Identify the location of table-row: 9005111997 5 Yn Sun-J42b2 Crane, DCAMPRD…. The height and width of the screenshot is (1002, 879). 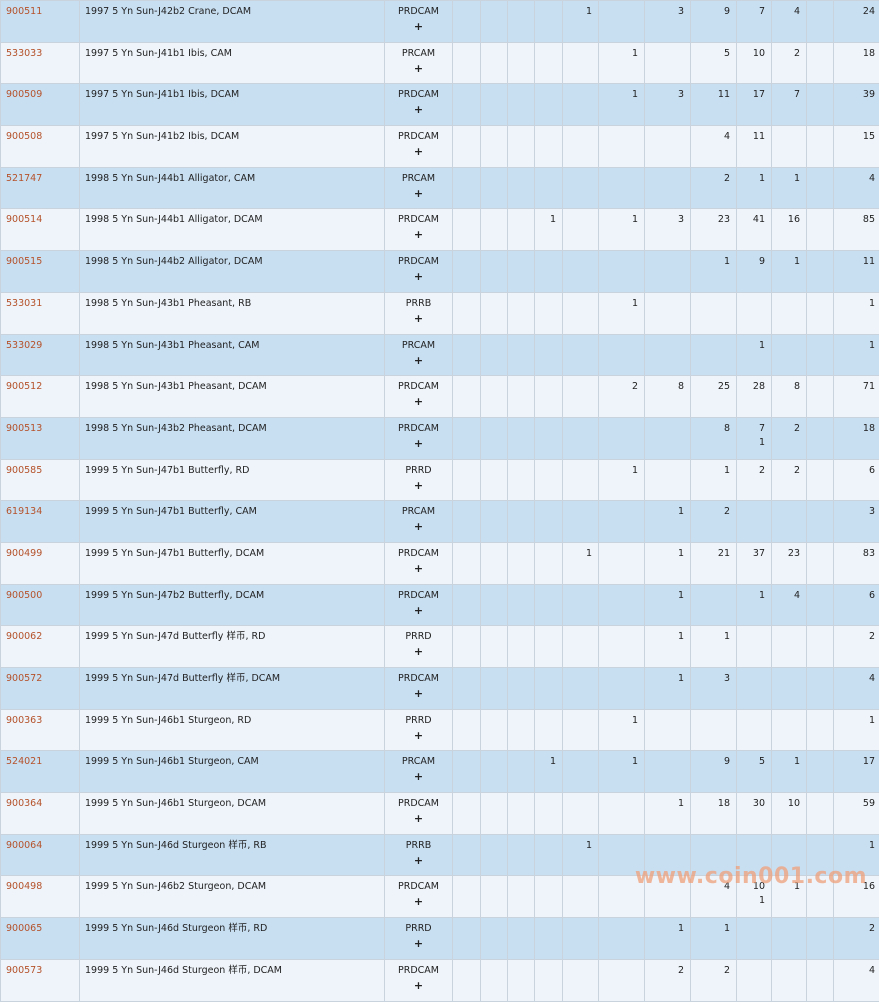
(440, 22).